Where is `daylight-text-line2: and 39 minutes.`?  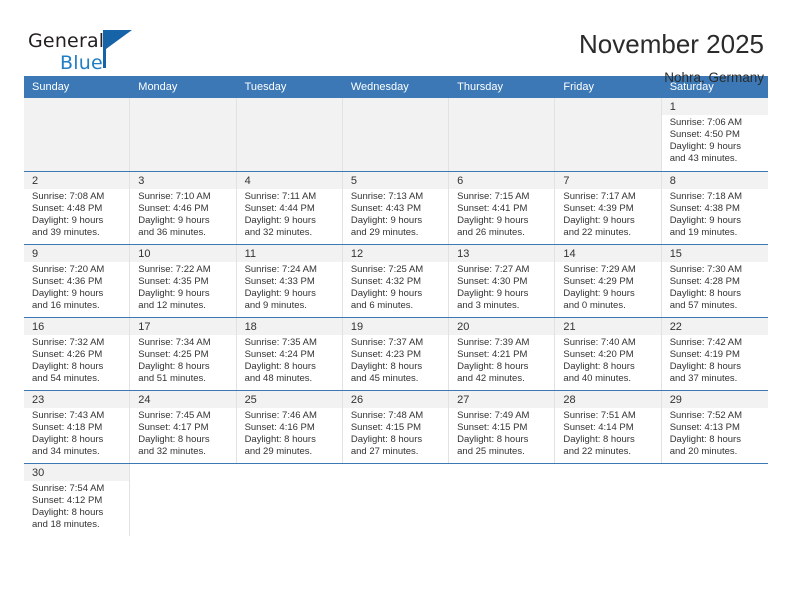 daylight-text-line2: and 39 minutes. is located at coordinates (66, 232).